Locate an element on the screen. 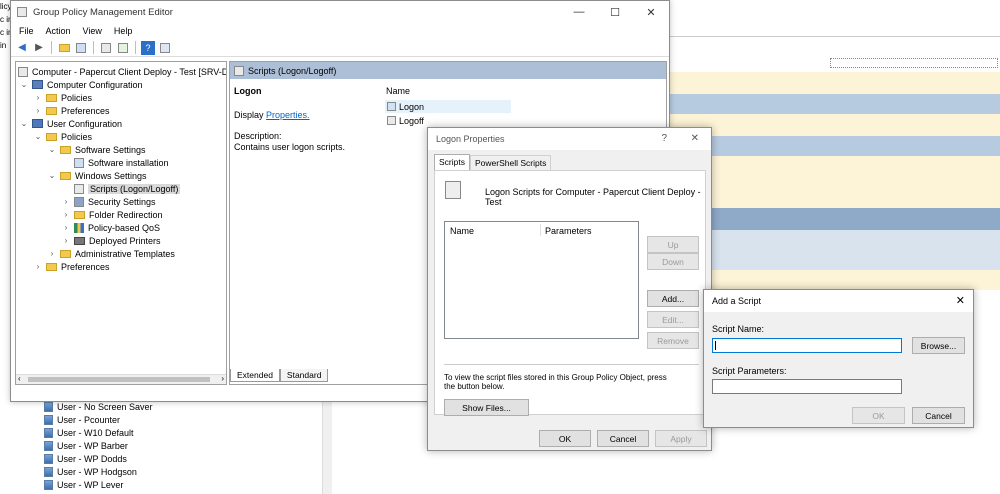  title-bar: Group Policy Management Editor — ☐ ✕ is located at coordinates (340, 12).